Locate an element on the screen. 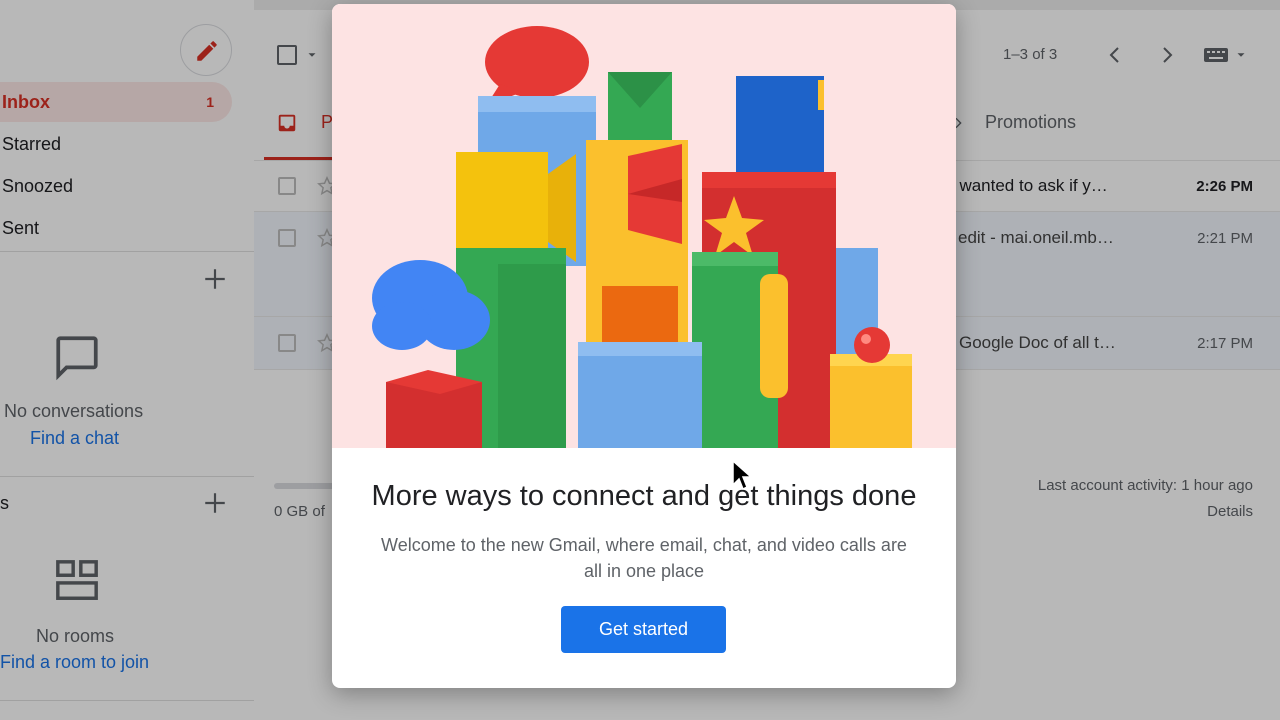  mouse-cursor-icon is located at coordinates (742, 475).